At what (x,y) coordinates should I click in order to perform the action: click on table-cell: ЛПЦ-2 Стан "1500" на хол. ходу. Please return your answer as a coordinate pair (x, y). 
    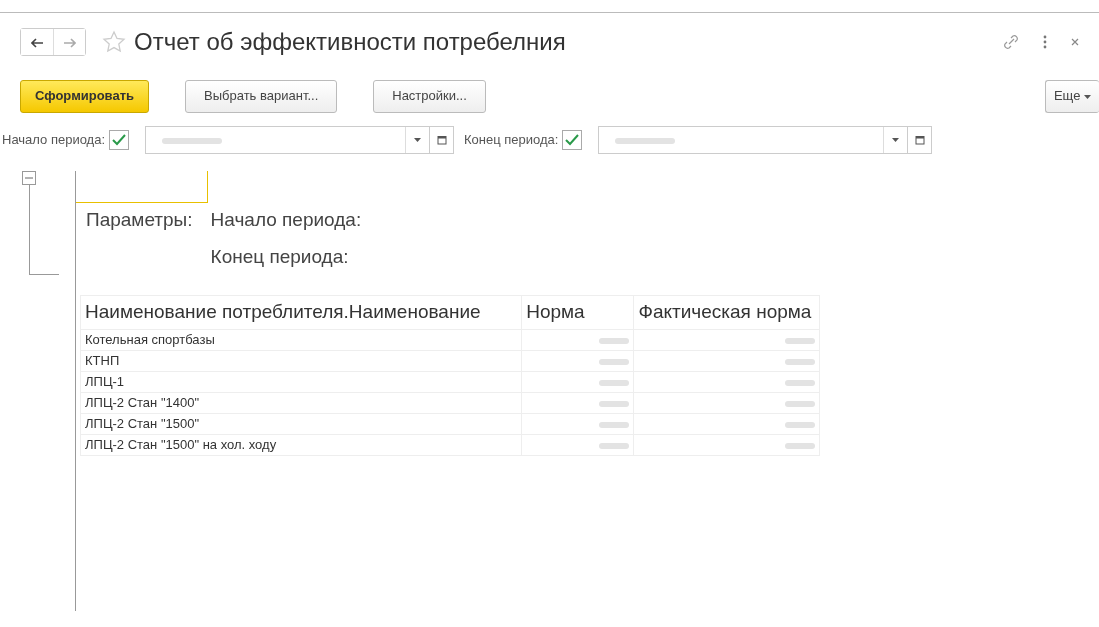
    Looking at the image, I should click on (301, 445).